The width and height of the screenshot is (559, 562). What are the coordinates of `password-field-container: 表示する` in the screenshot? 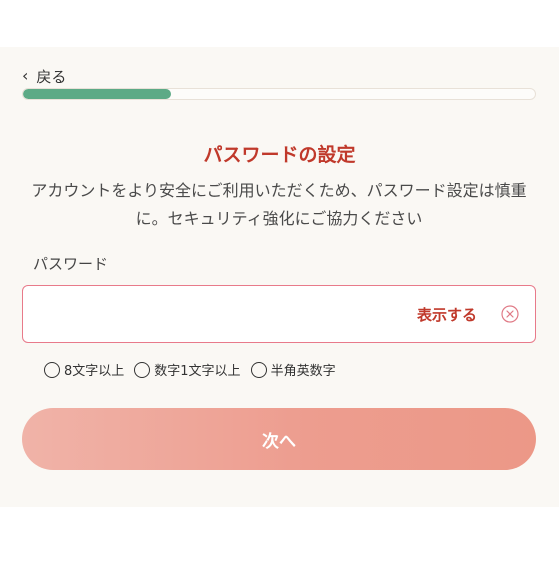 It's located at (279, 314).